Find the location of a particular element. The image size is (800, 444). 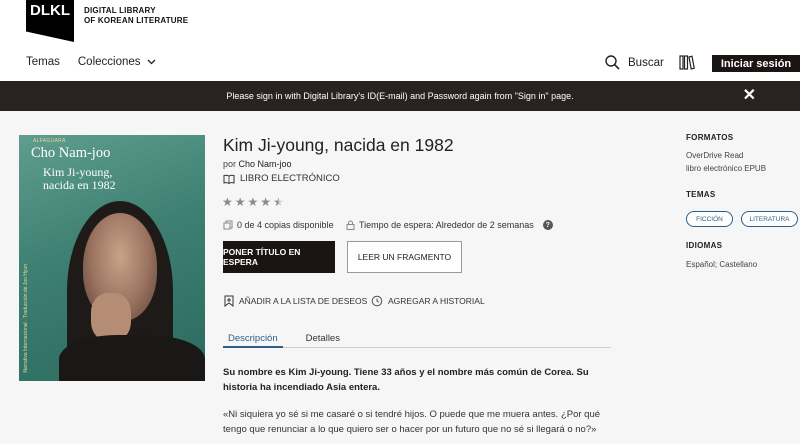

chevron-down-icon is located at coordinates (151, 62).